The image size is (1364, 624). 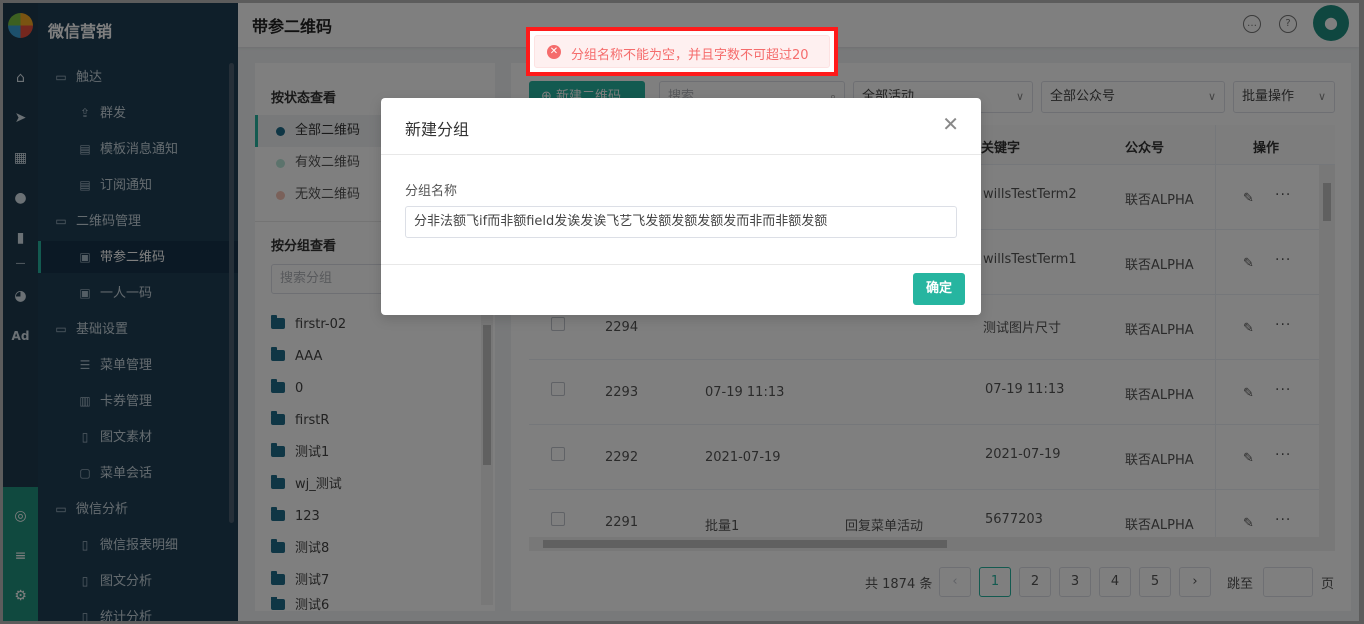 I want to click on toast-highlight-frame: ✕ 分组名称不能为空，并且字数不可超过20, so click(x=682, y=51).